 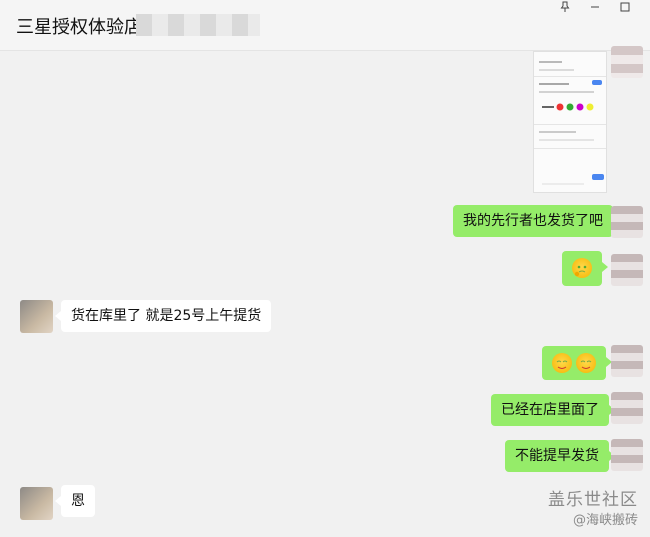 What do you see at coordinates (533, 221) in the screenshot?
I see `message-text: 我的先行者也发货了吧` at bounding box center [533, 221].